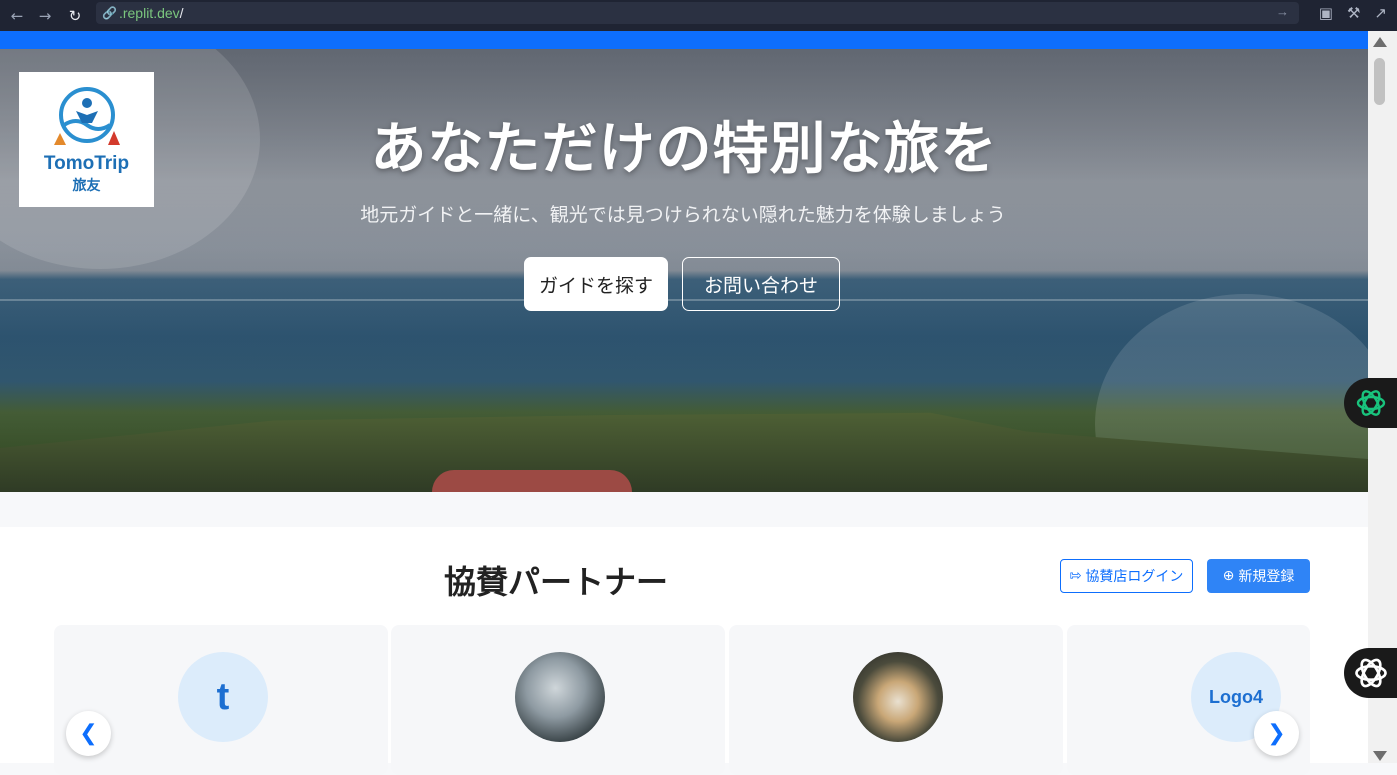 The height and width of the screenshot is (775, 1397). Describe the element at coordinates (761, 284) in the screenshot. I see `contact-button: お問い合わせ` at that location.